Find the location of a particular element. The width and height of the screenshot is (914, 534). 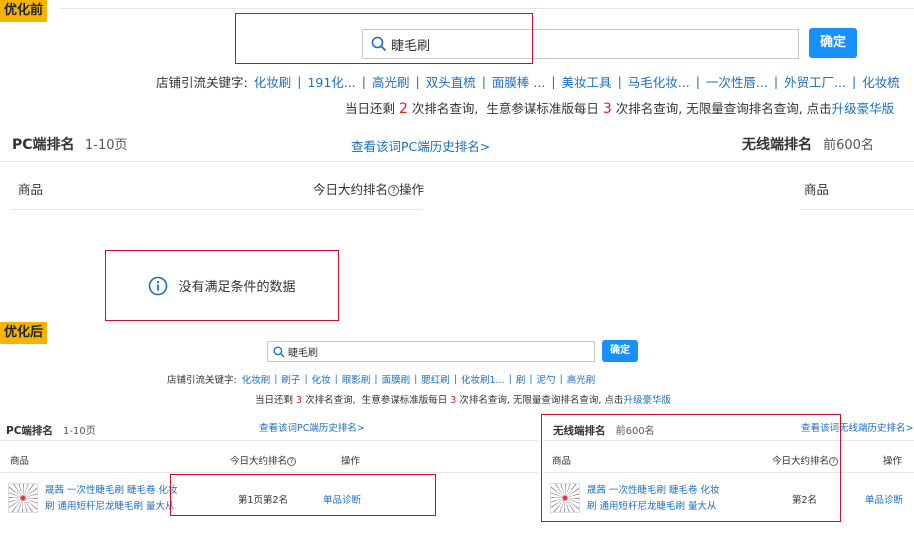

keyword-link: 双头直梳 is located at coordinates (451, 81).